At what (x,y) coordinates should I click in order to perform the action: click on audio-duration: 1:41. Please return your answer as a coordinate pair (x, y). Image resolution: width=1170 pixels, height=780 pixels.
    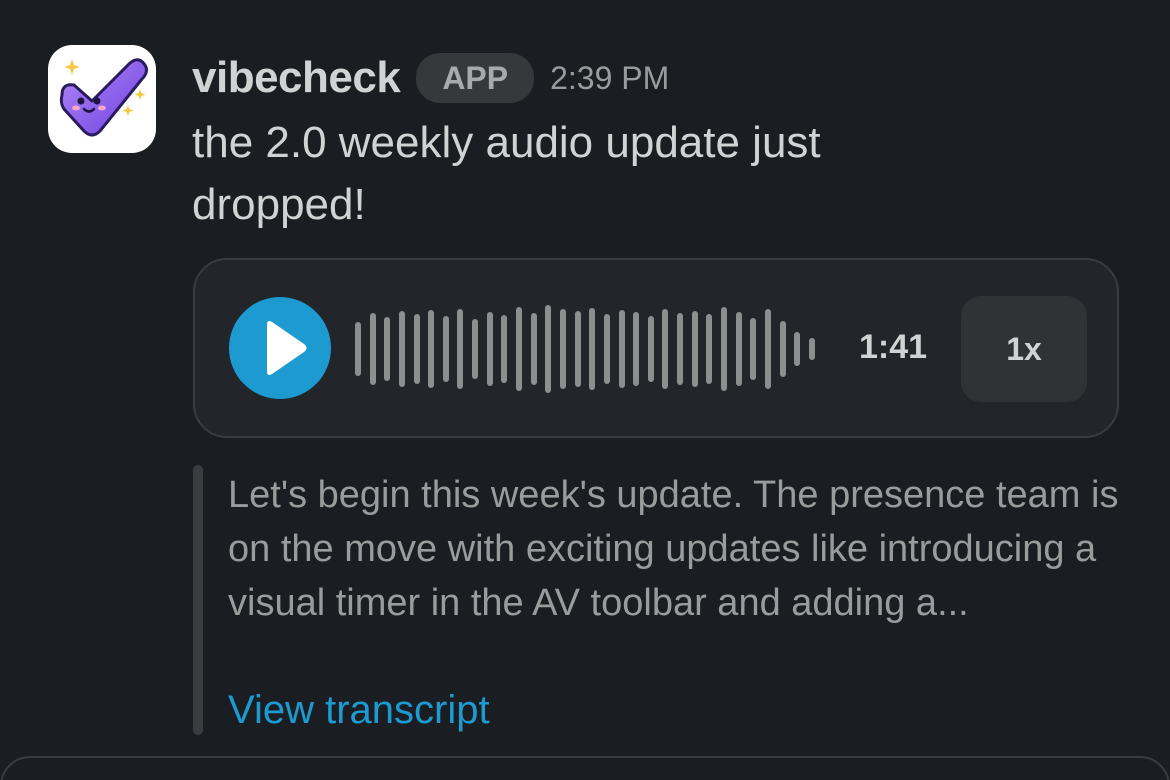
    Looking at the image, I should click on (893, 347).